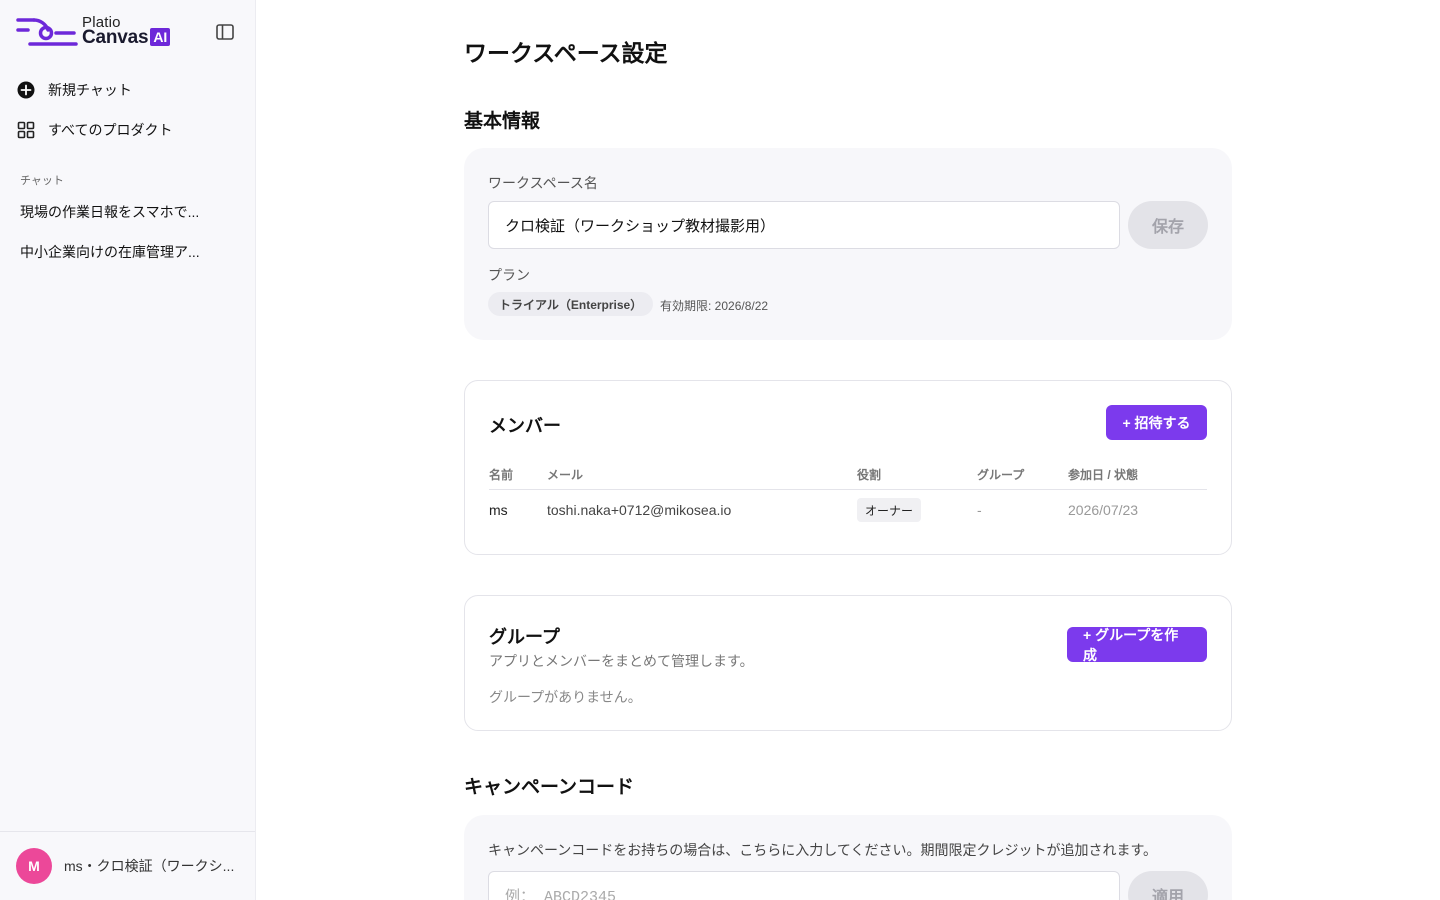 The height and width of the screenshot is (900, 1440). Describe the element at coordinates (639, 510) in the screenshot. I see `member-email: toshi.naka+0712@mikosea.io` at that location.